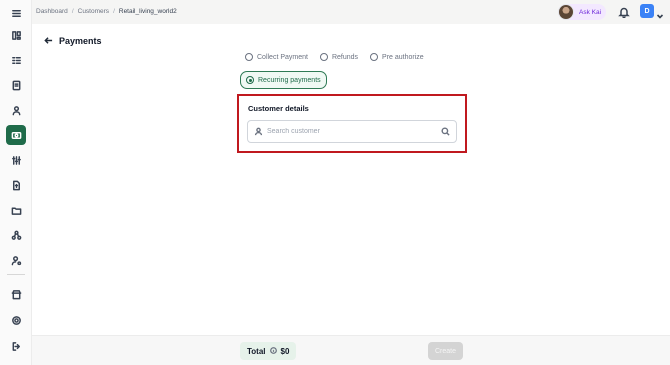  I want to click on gear-icon, so click(16, 320).